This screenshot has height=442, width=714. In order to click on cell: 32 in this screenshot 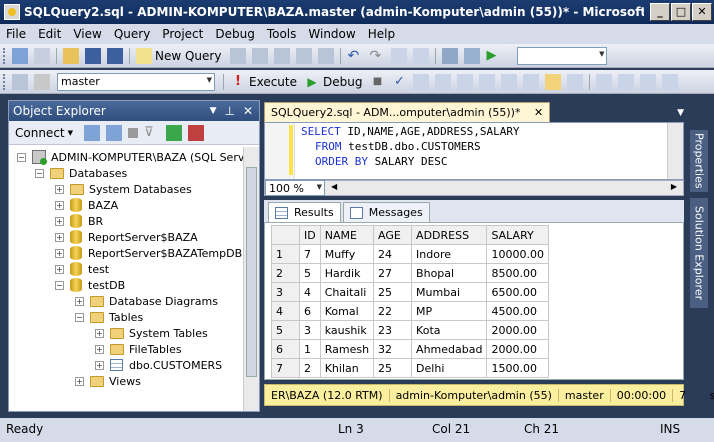, I will do `click(393, 349)`.